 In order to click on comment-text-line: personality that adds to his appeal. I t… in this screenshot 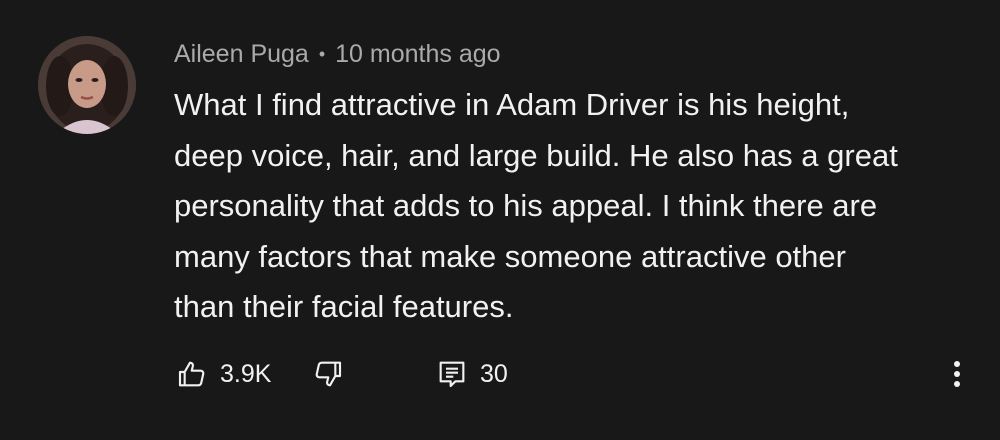, I will do `click(526, 205)`.